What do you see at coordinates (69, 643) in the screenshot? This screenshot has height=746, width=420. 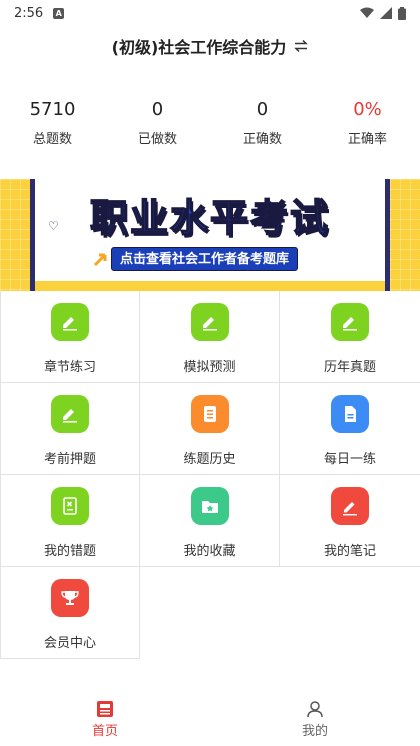 I see `menu-item-label: 会员中心` at bounding box center [69, 643].